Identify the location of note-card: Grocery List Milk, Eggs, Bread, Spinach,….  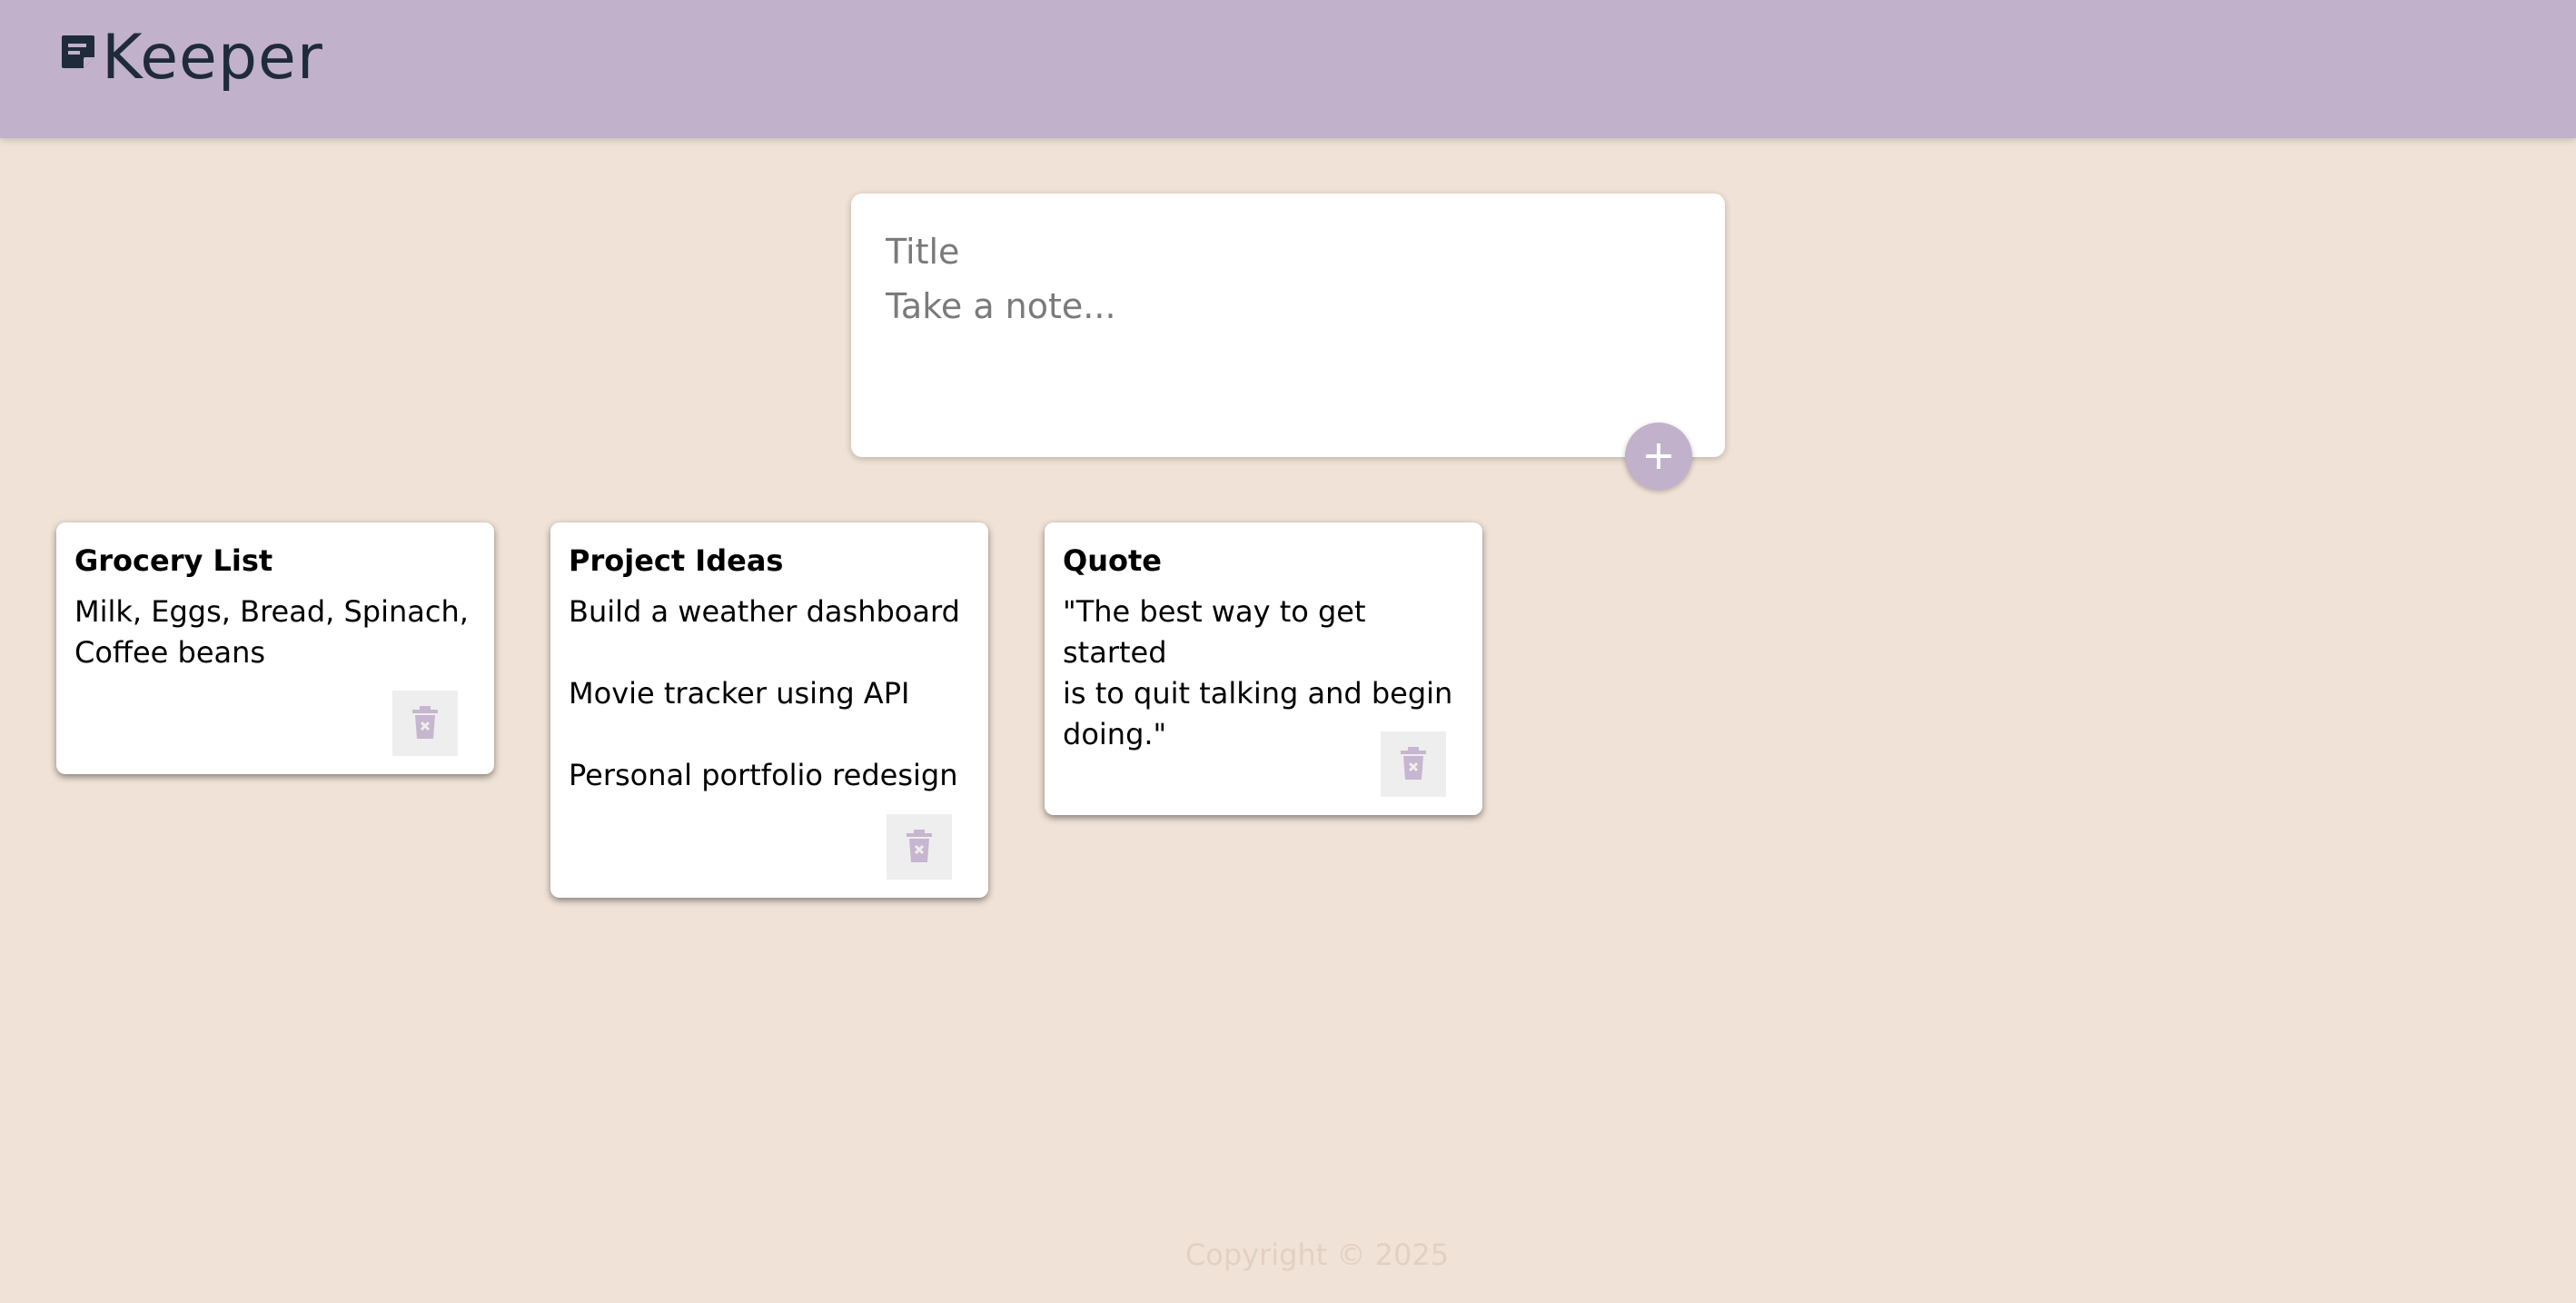
(275, 648).